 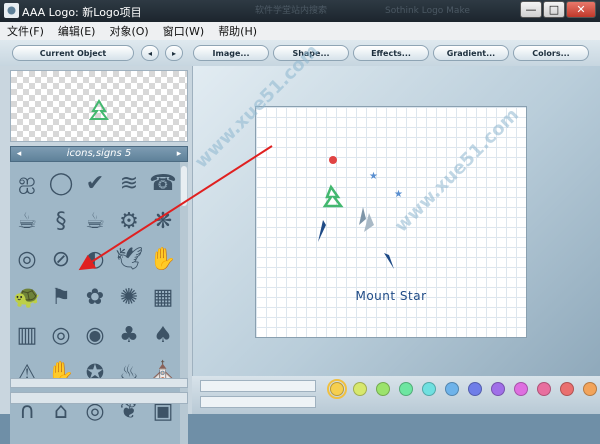 What do you see at coordinates (179, 154) in the screenshot?
I see `library-next-button: ▸` at bounding box center [179, 154].